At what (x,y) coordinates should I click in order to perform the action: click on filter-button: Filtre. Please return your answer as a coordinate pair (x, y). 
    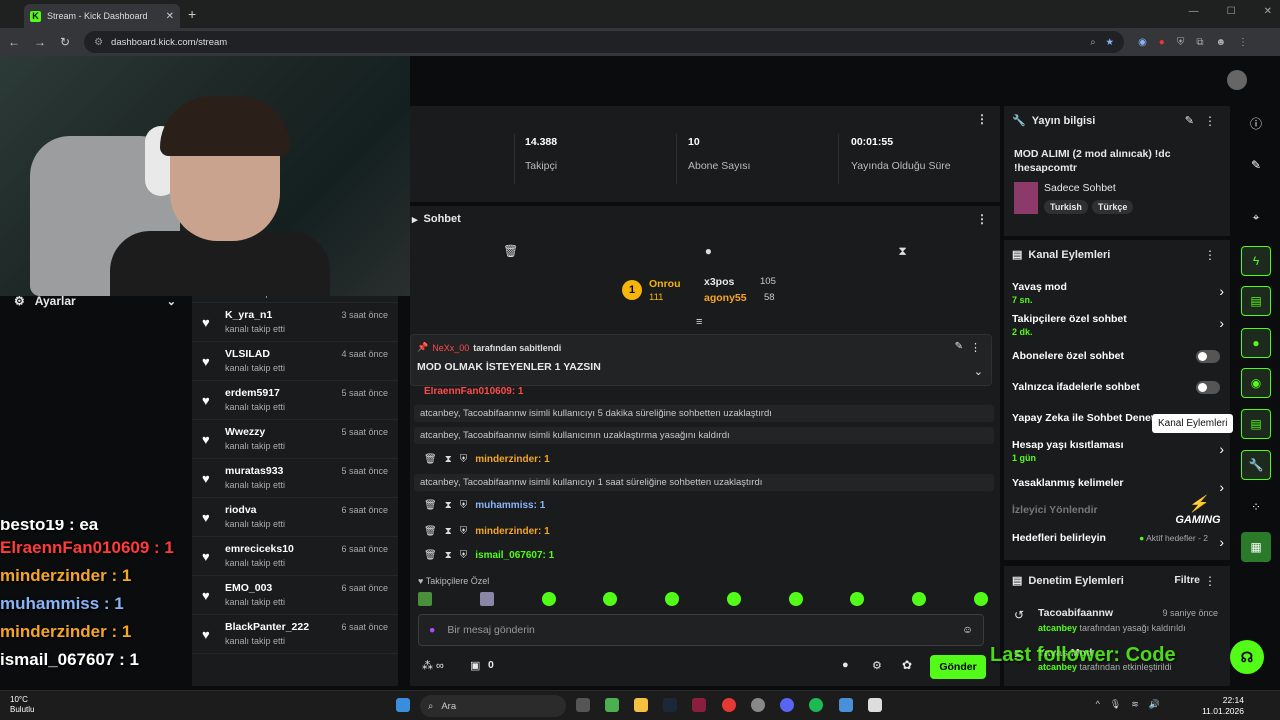
    Looking at the image, I should click on (1187, 580).